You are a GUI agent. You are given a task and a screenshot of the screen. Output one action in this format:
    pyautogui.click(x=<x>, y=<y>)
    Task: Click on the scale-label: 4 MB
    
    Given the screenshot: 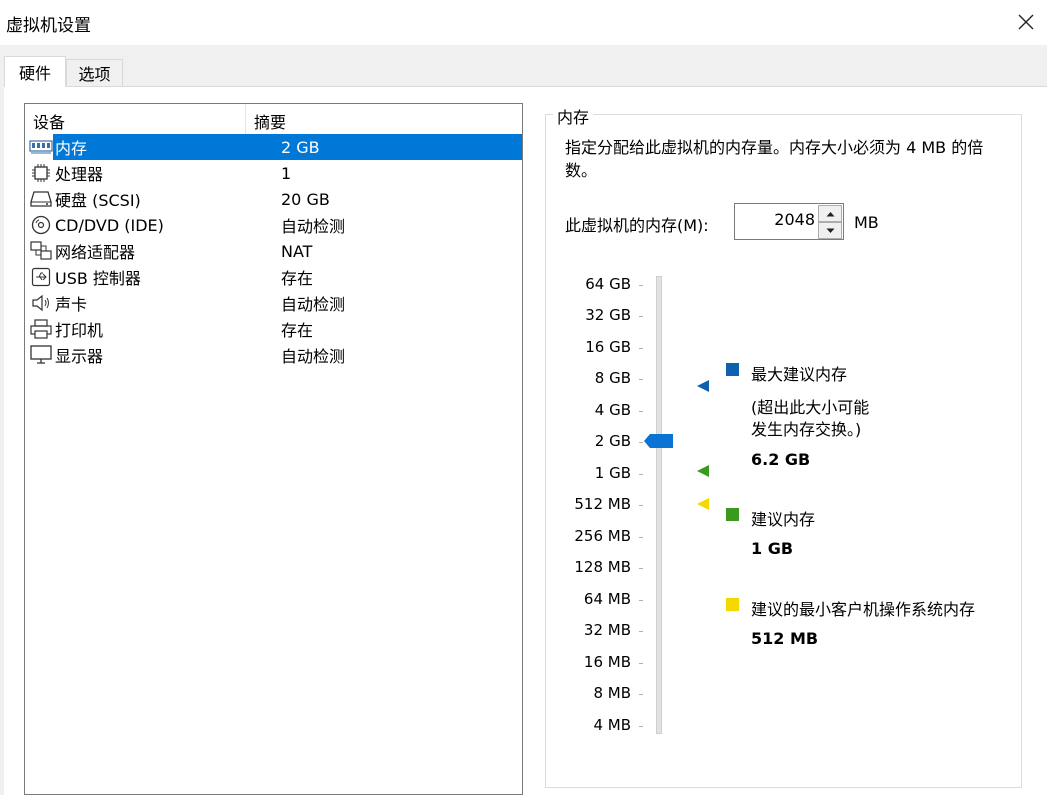 What is the action you would take?
    pyautogui.click(x=612, y=725)
    